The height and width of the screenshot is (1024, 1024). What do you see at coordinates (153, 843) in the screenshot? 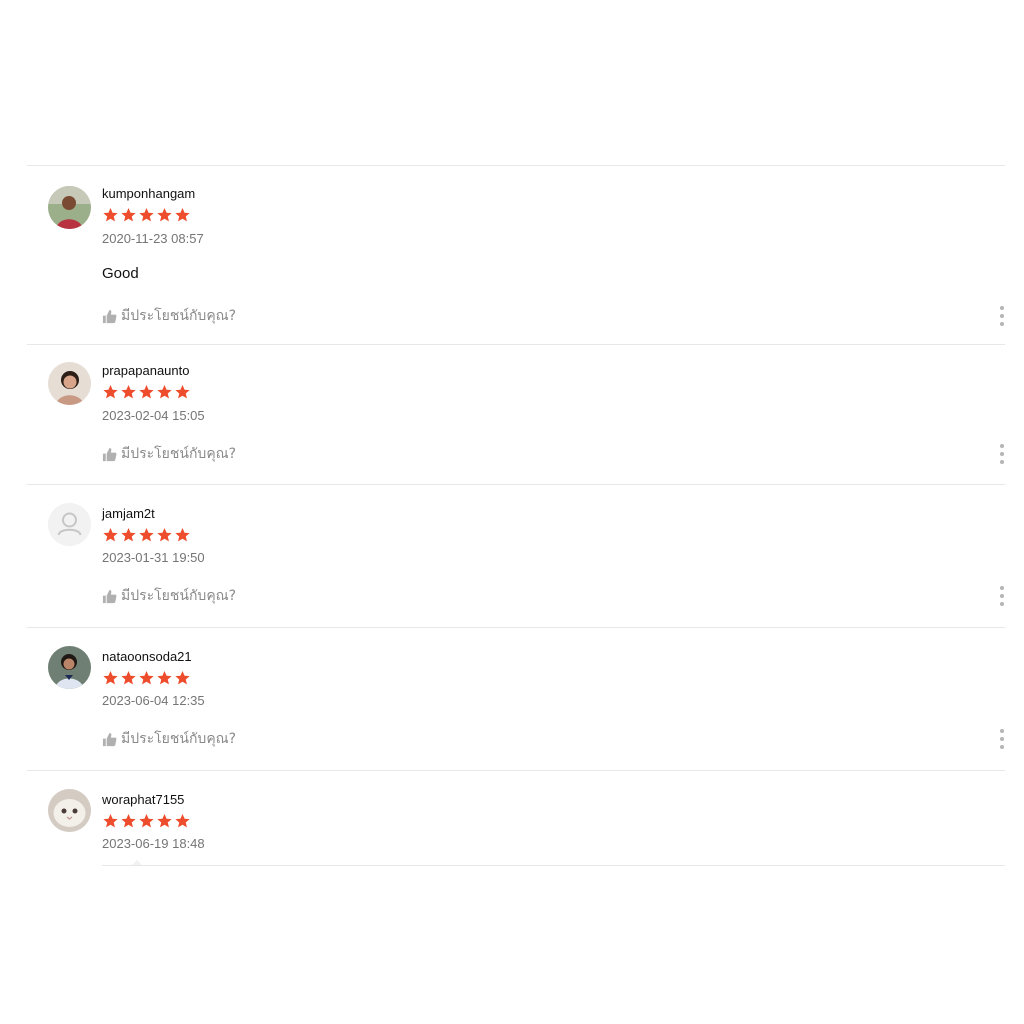
I see `review-date: 2023-06-19 18:48` at bounding box center [153, 843].